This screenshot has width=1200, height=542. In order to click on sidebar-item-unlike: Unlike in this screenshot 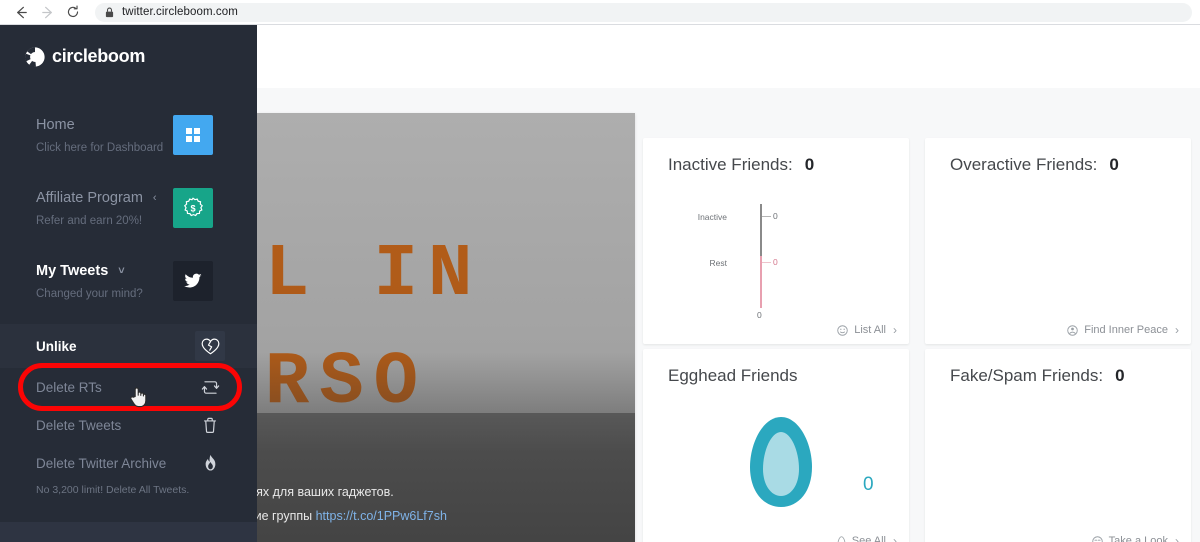, I will do `click(128, 346)`.